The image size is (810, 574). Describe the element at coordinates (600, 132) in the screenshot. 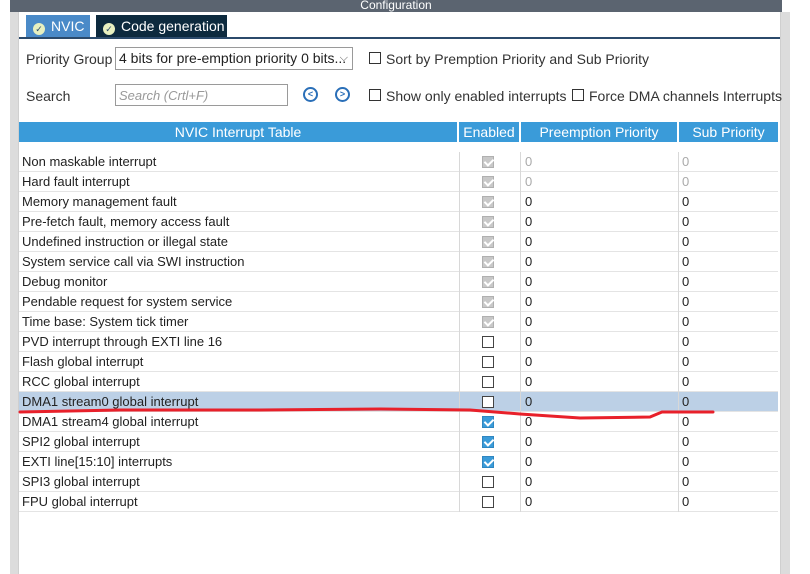

I see `column-header-preemption: Preemption Priority` at that location.